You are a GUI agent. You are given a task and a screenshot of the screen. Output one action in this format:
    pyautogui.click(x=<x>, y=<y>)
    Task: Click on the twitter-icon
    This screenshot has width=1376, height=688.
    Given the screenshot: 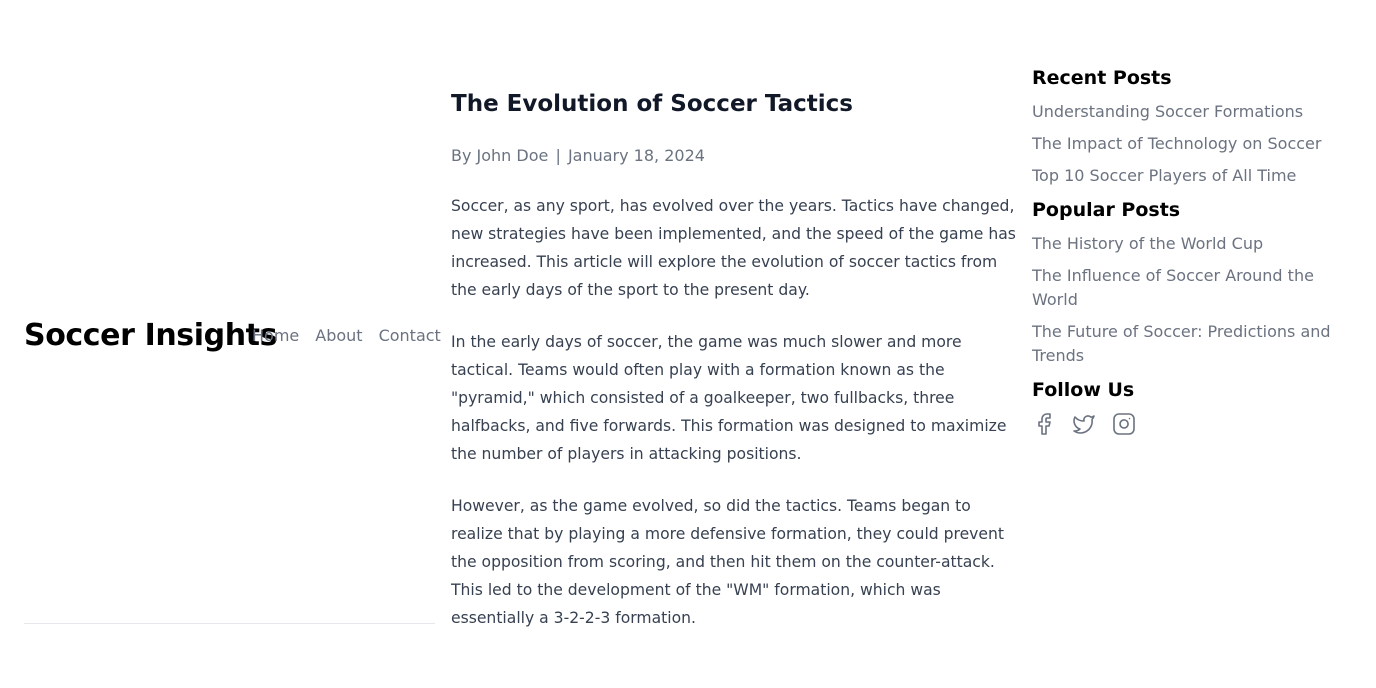 What is the action you would take?
    pyautogui.click(x=1084, y=424)
    